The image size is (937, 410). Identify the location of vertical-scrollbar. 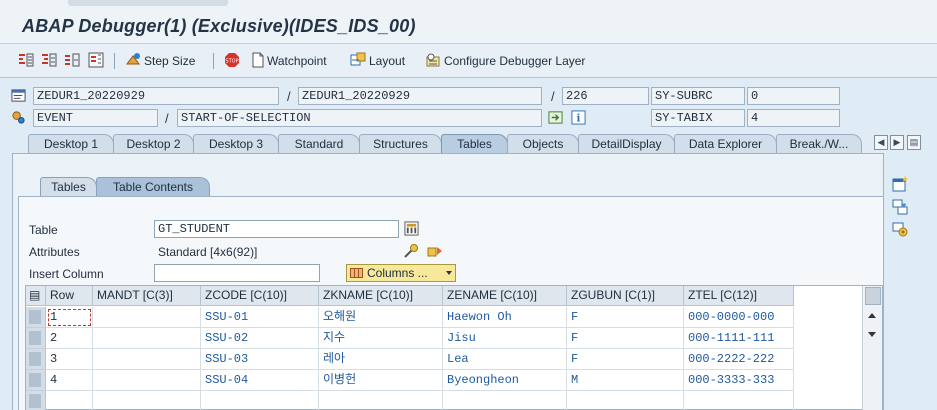
(872, 348).